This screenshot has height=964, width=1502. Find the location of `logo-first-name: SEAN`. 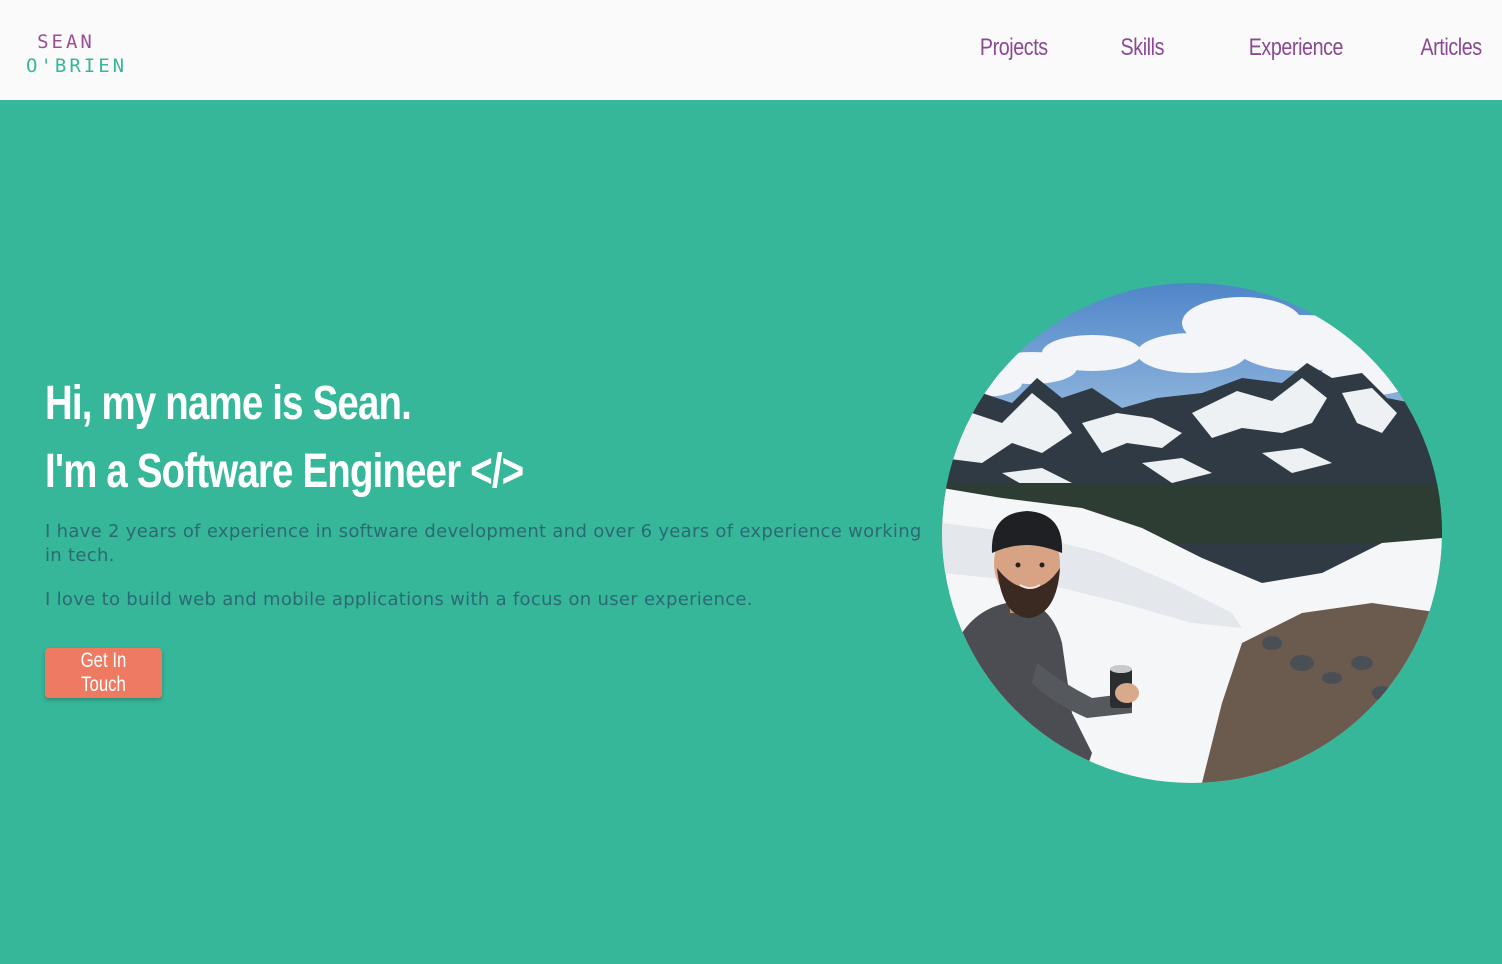

logo-first-name: SEAN is located at coordinates (66, 42).